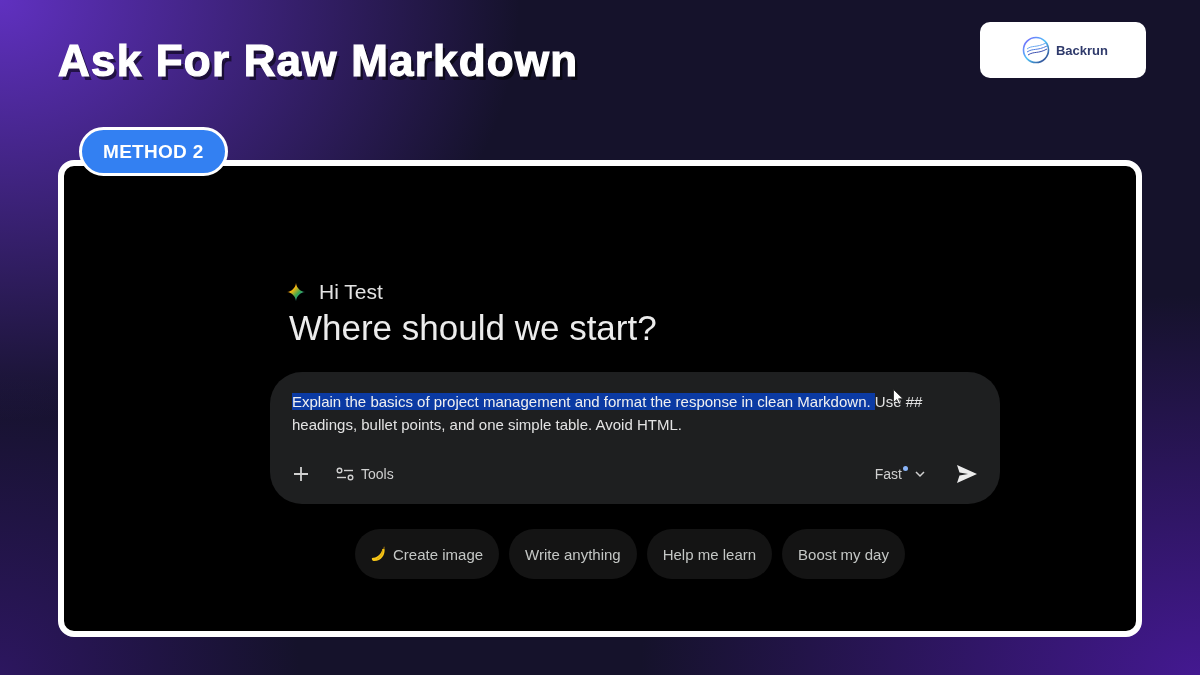 This screenshot has height=675, width=1200. Describe the element at coordinates (1036, 50) in the screenshot. I see `logo-icon` at that location.